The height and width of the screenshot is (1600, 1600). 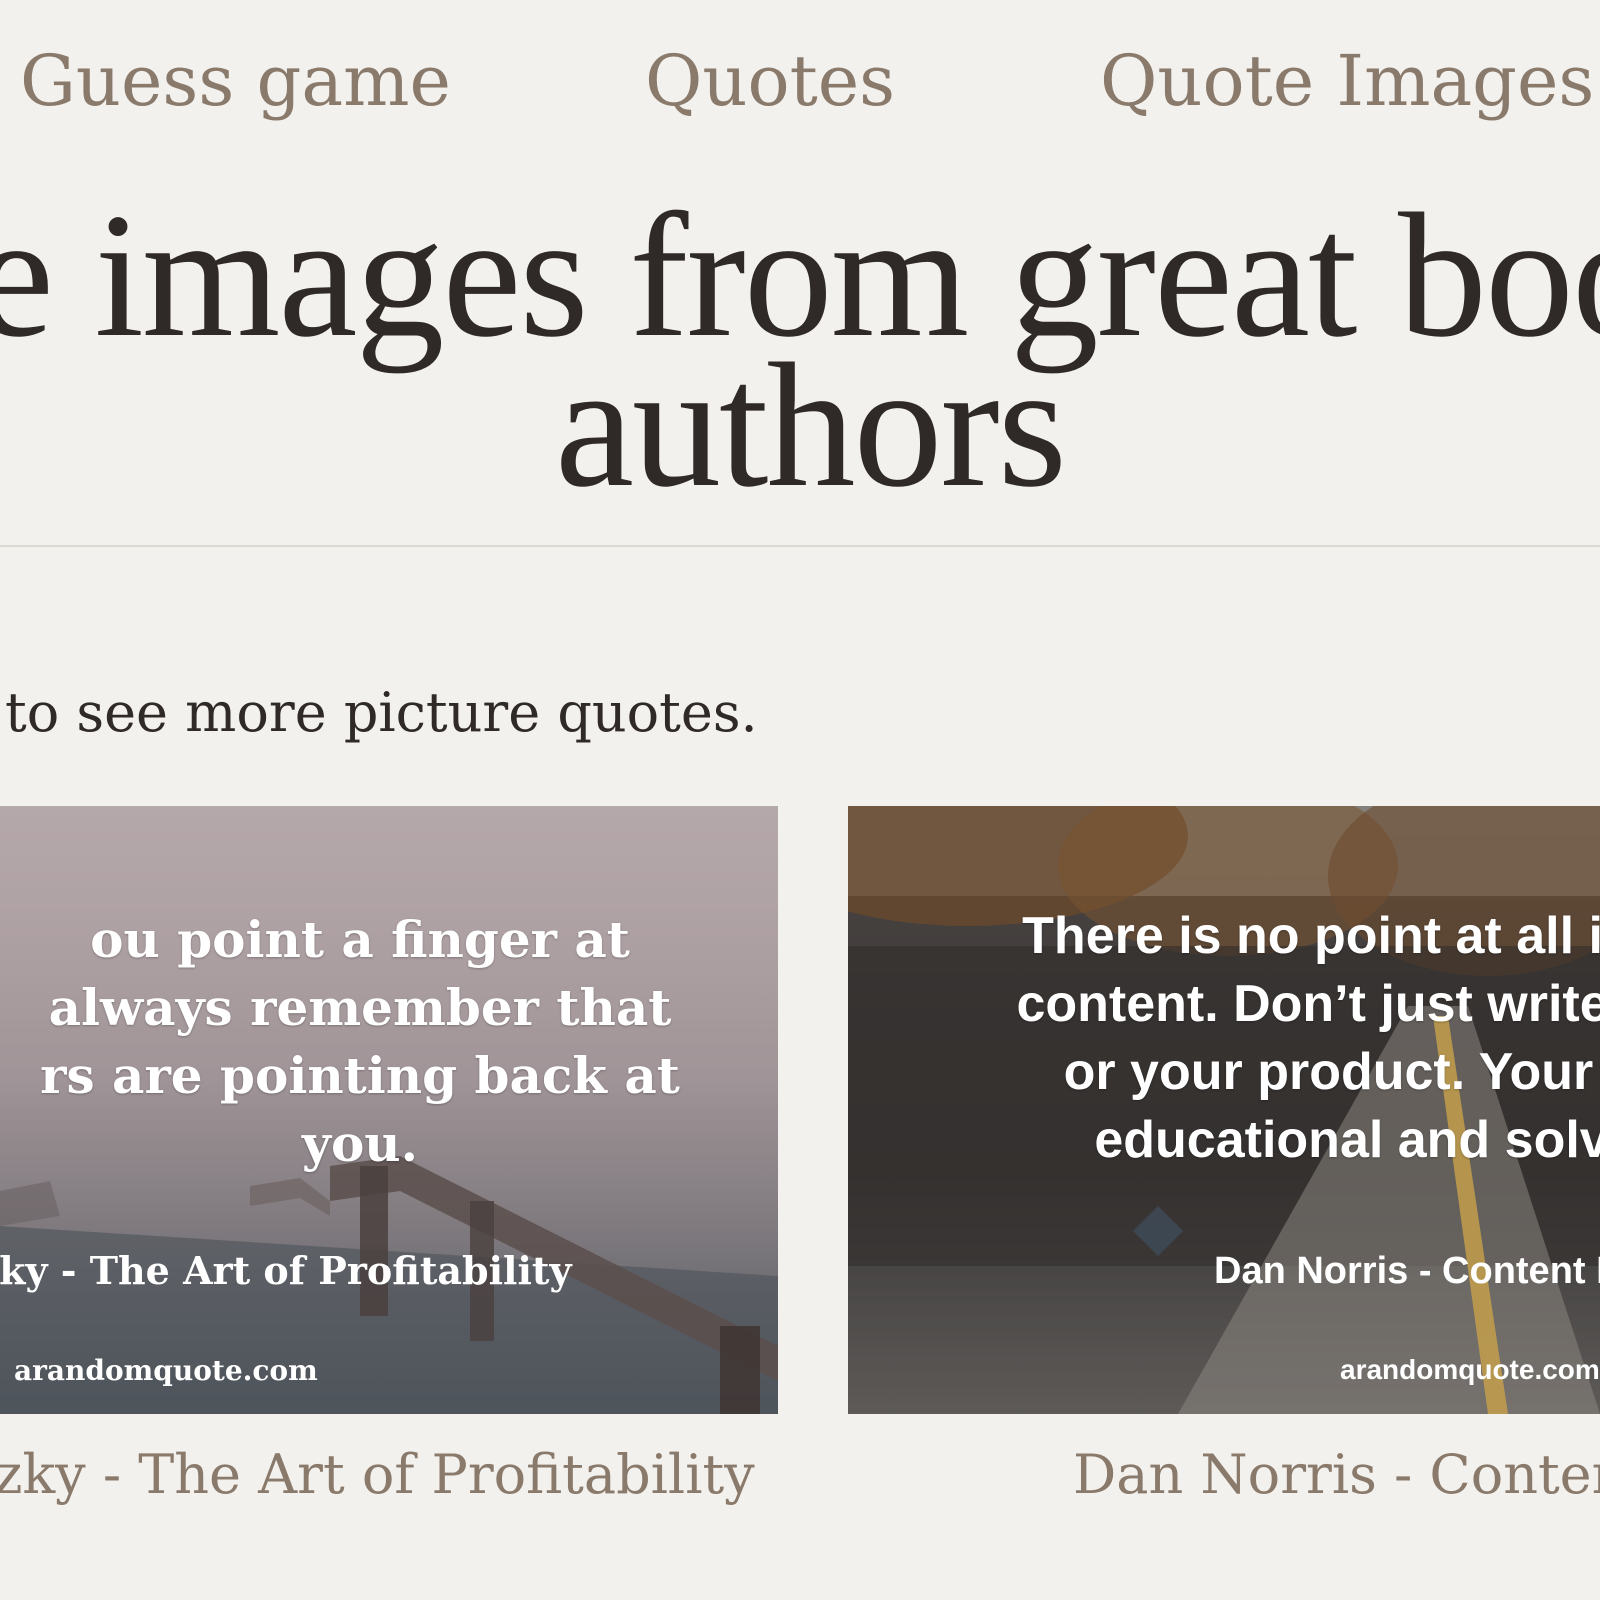 I want to click on nav-link-guess-game: Guess game, so click(x=235, y=81).